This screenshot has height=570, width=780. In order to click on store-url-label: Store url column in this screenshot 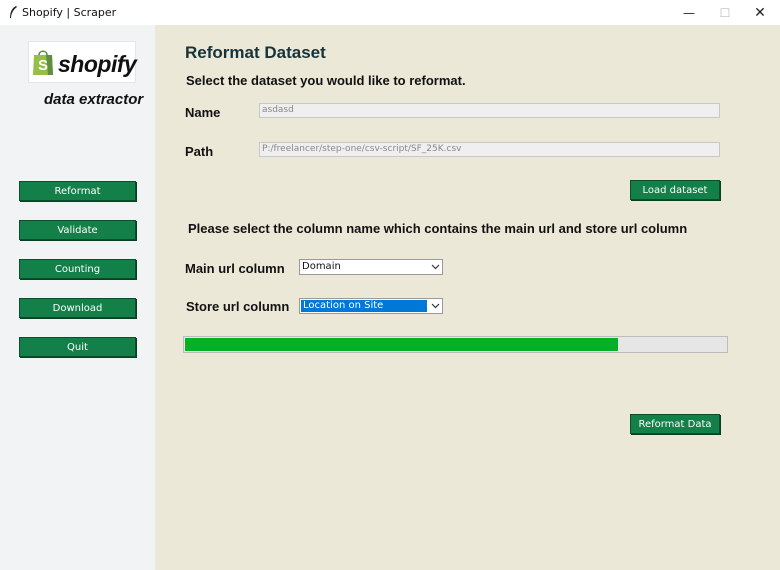, I will do `click(238, 306)`.